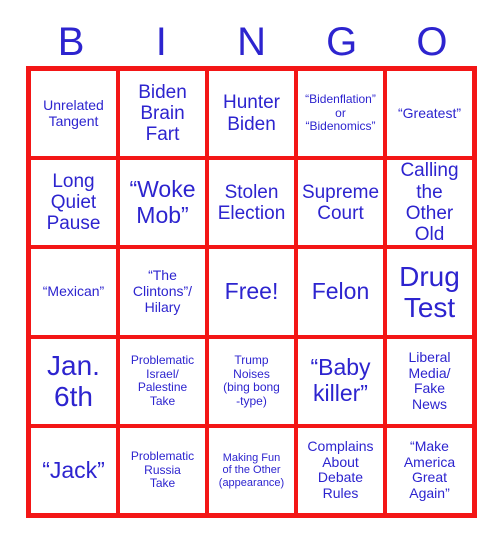  I want to click on bingo-cell-label: Biden Brain Fart, so click(162, 113).